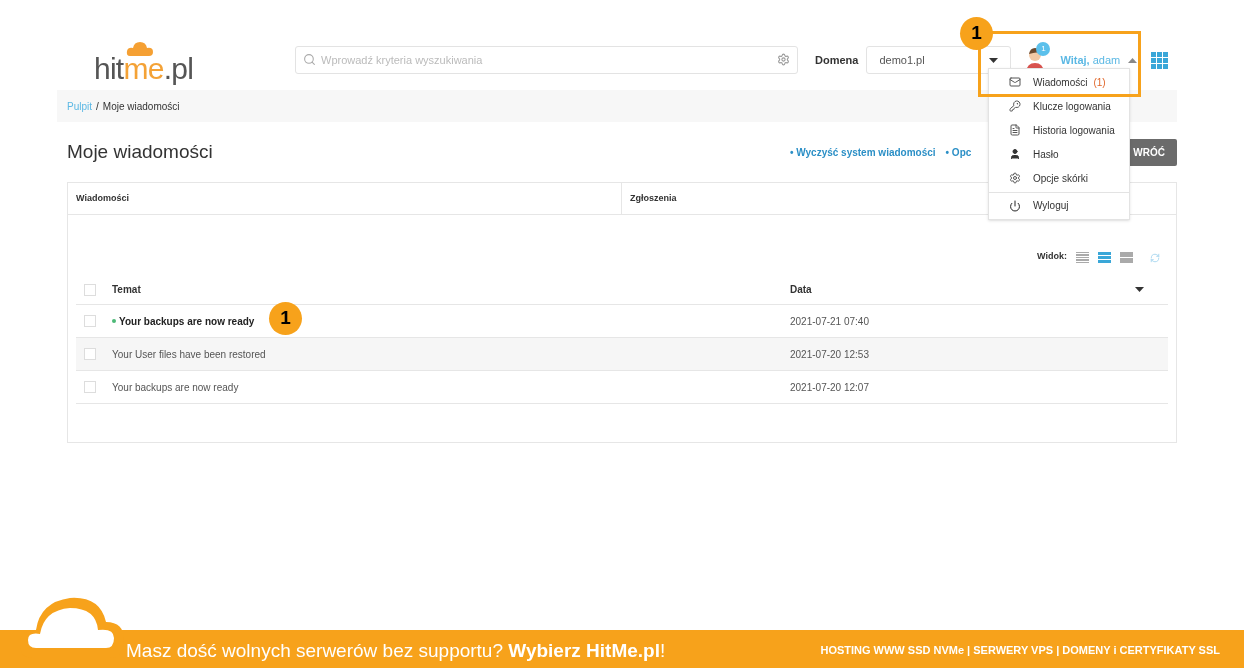 The height and width of the screenshot is (668, 1244). I want to click on column-header: Temat, so click(451, 289).